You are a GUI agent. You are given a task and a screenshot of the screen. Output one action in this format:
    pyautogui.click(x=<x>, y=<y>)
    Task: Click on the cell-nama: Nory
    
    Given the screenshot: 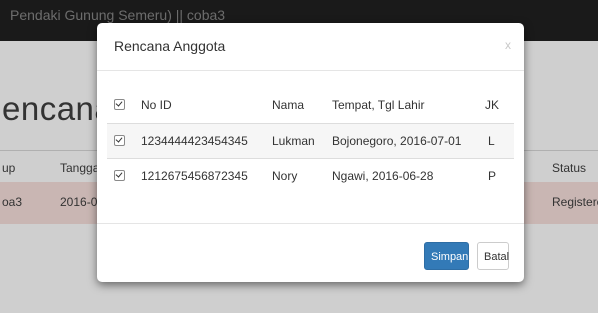 What is the action you would take?
    pyautogui.click(x=285, y=176)
    